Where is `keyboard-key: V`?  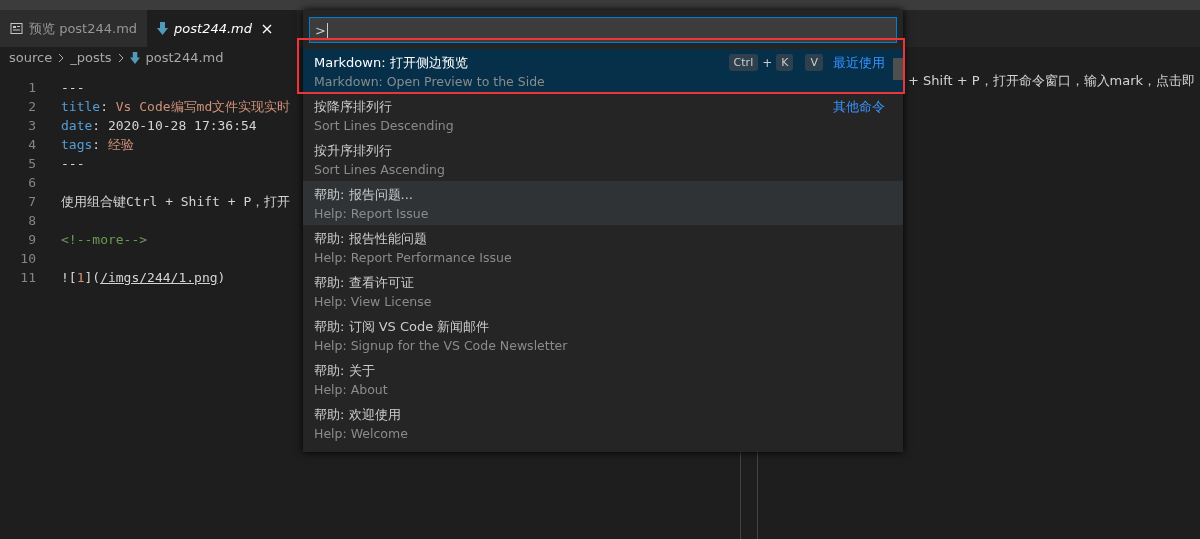 keyboard-key: V is located at coordinates (814, 62).